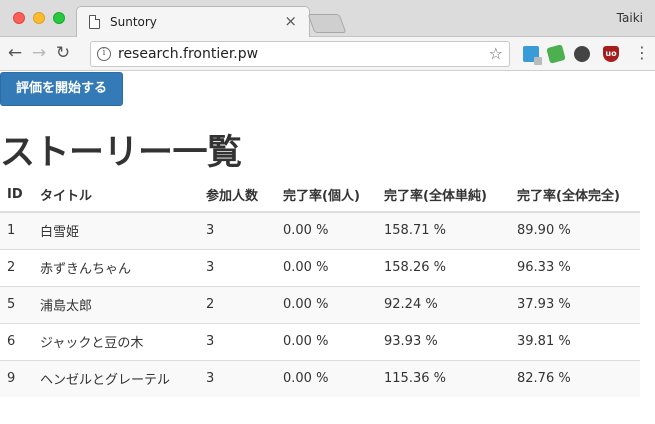  What do you see at coordinates (443, 230) in the screenshot?
I see `cell-simple: 158.71 %` at bounding box center [443, 230].